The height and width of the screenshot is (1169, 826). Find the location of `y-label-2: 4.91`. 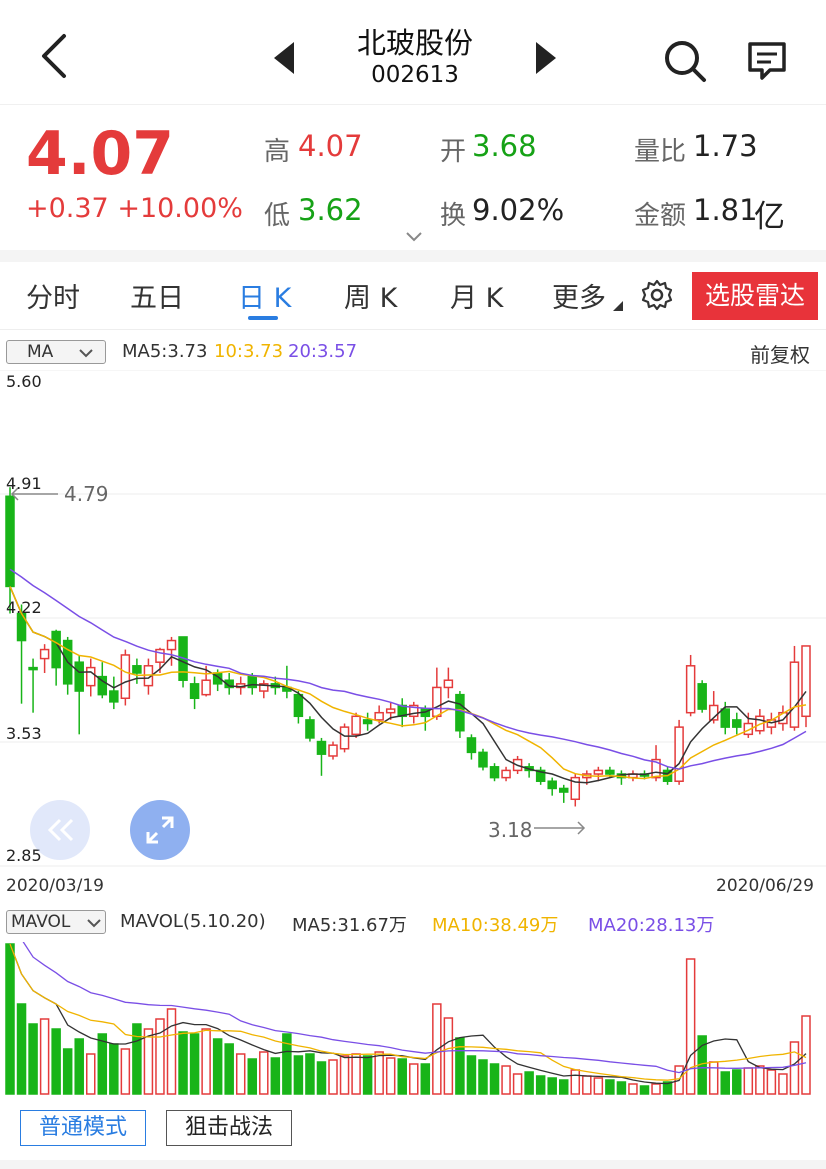

y-label-2: 4.91 is located at coordinates (24, 483).